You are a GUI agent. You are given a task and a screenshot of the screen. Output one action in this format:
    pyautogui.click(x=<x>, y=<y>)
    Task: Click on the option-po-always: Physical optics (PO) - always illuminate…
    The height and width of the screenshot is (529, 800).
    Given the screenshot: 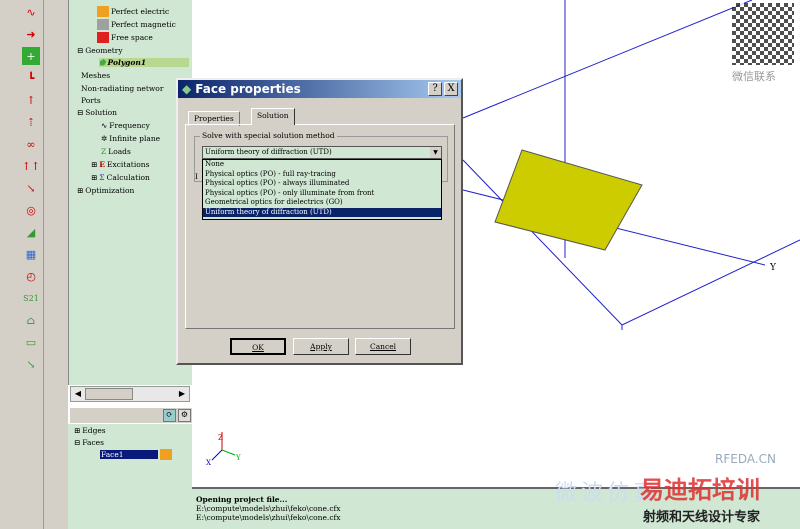 What is the action you would take?
    pyautogui.click(x=323, y=184)
    